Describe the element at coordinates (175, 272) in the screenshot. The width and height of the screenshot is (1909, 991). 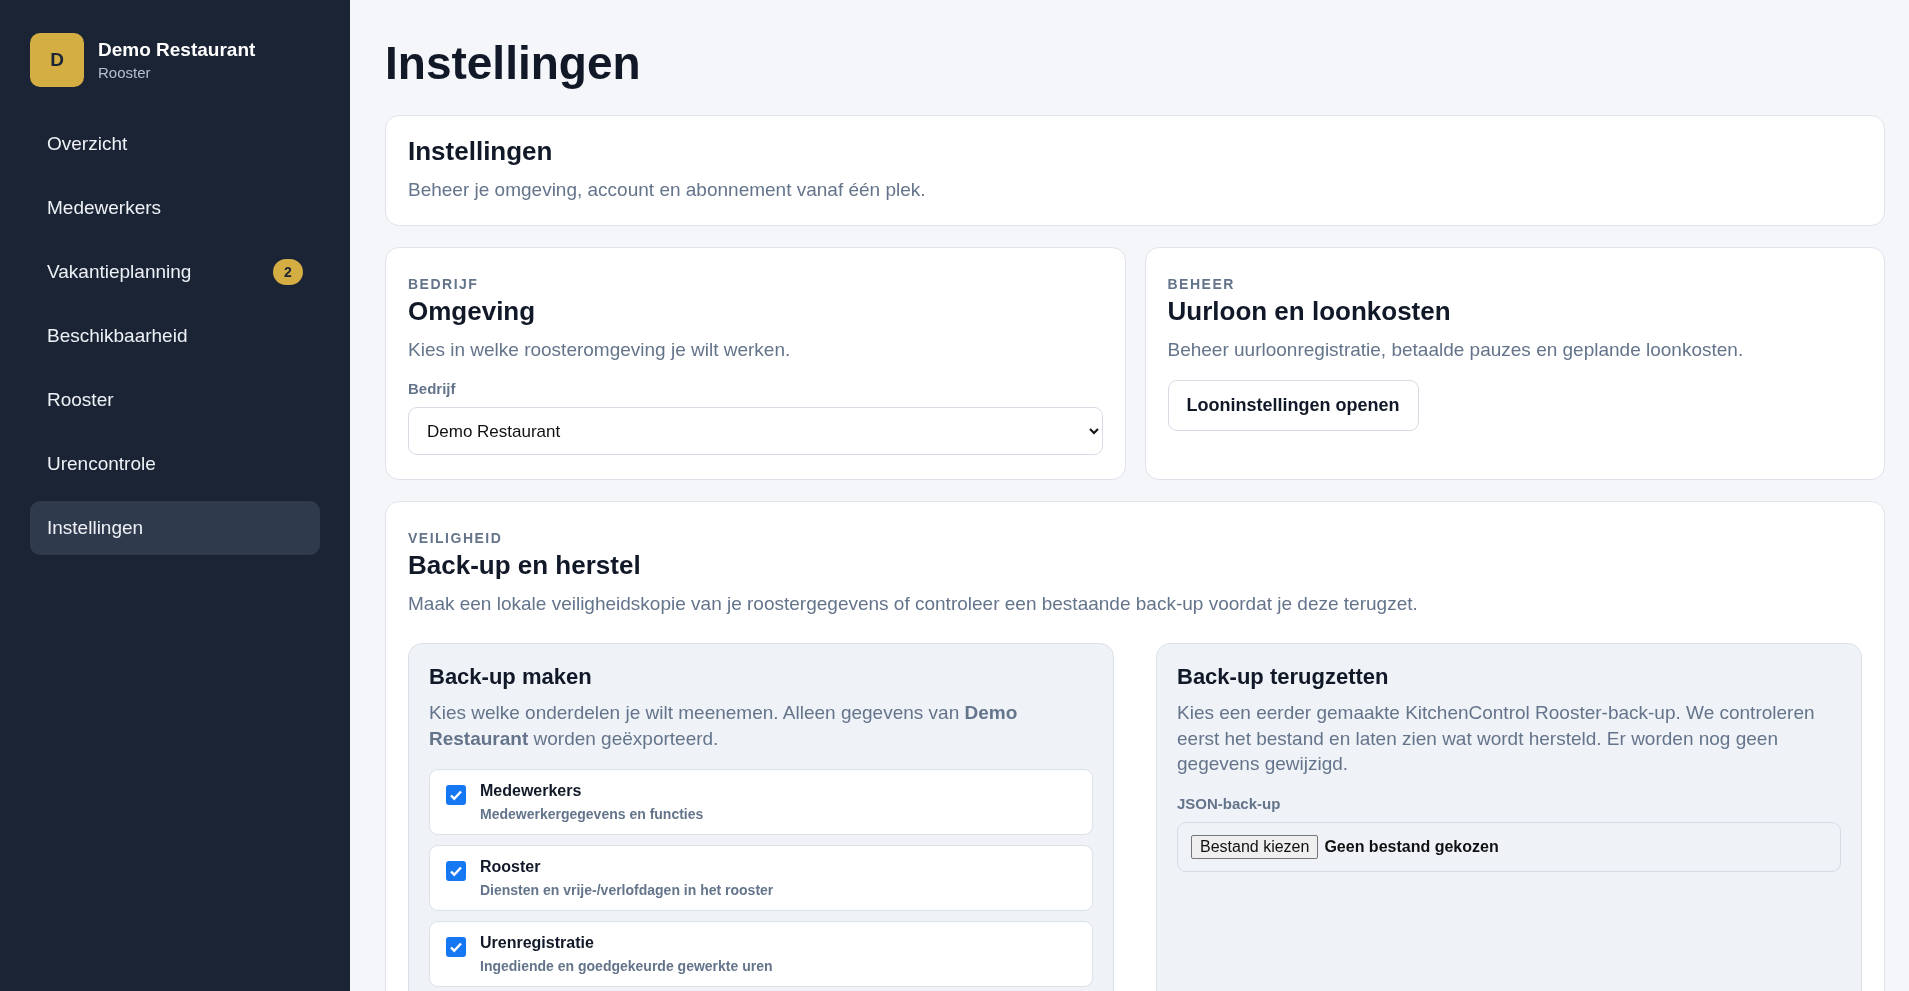
I see `nav-item: Vakantieplanning 2` at that location.